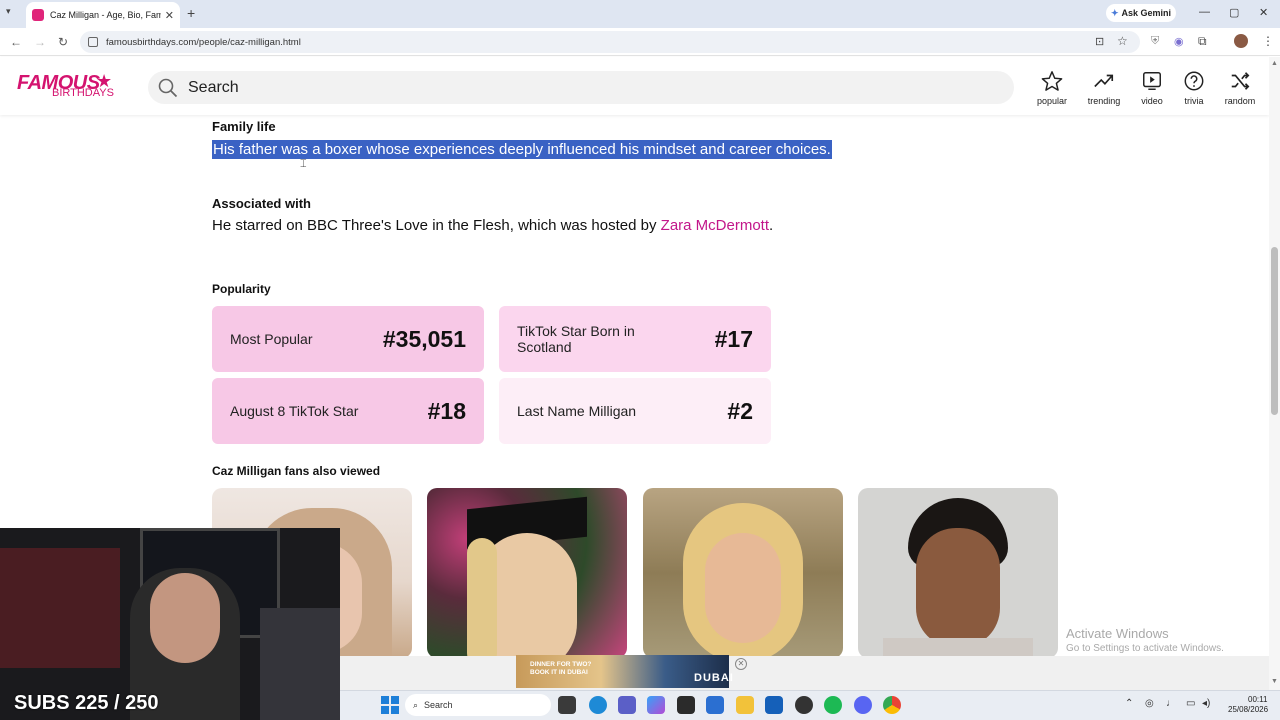 This screenshot has height=720, width=1280. I want to click on teams-icon, so click(627, 705).